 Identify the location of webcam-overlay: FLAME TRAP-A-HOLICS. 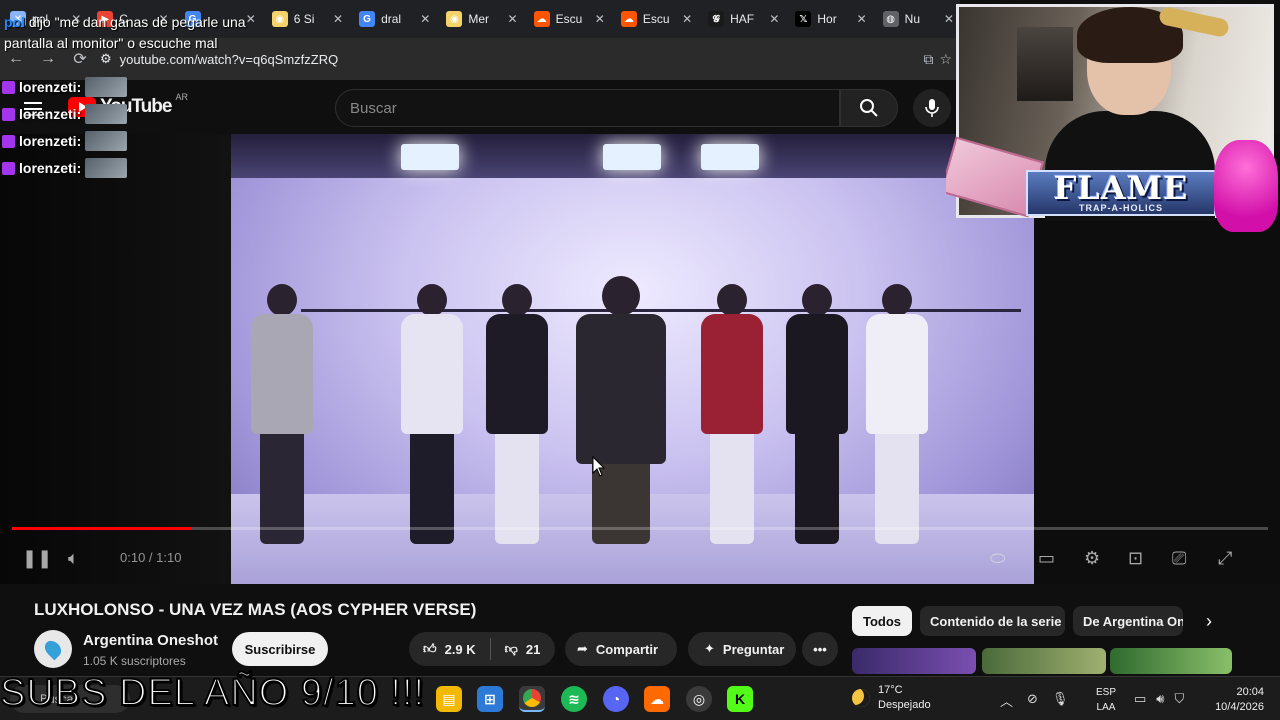
(1113, 118).